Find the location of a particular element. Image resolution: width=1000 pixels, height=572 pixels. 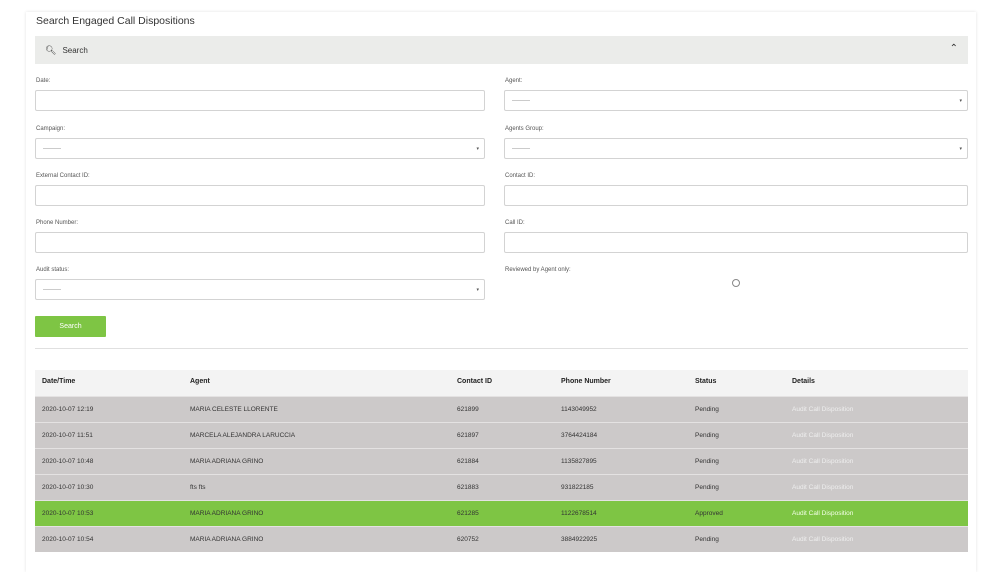

phone-number-label: Phone Number: is located at coordinates (57, 223).